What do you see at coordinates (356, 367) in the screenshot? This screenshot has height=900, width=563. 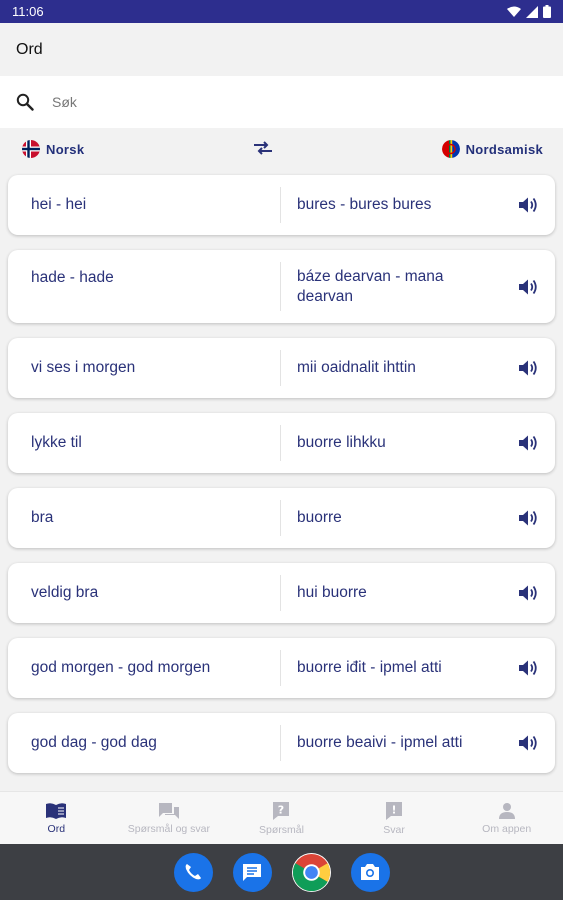 I see `sami-text: mii oaidnalit ihttin` at bounding box center [356, 367].